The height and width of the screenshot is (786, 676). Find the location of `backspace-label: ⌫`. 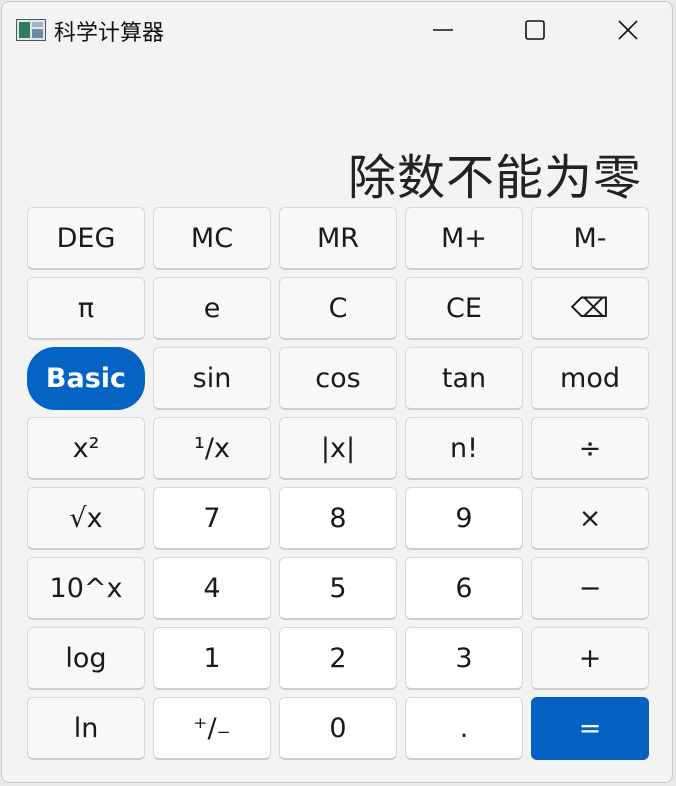

backspace-label: ⌫ is located at coordinates (590, 308).